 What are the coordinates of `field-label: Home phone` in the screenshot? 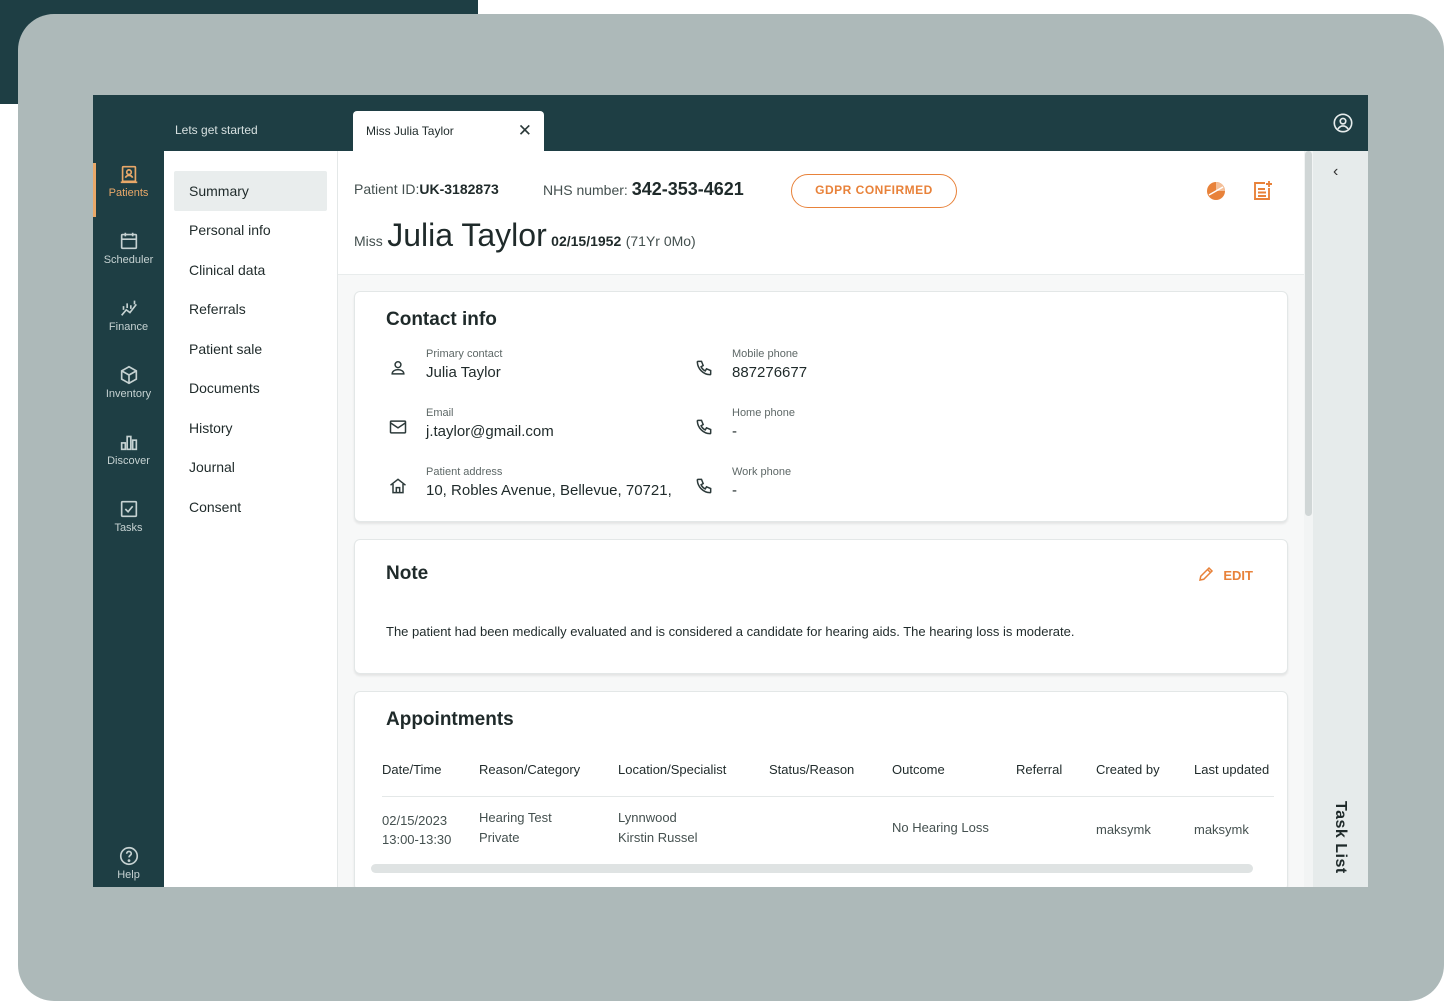 It's located at (763, 413).